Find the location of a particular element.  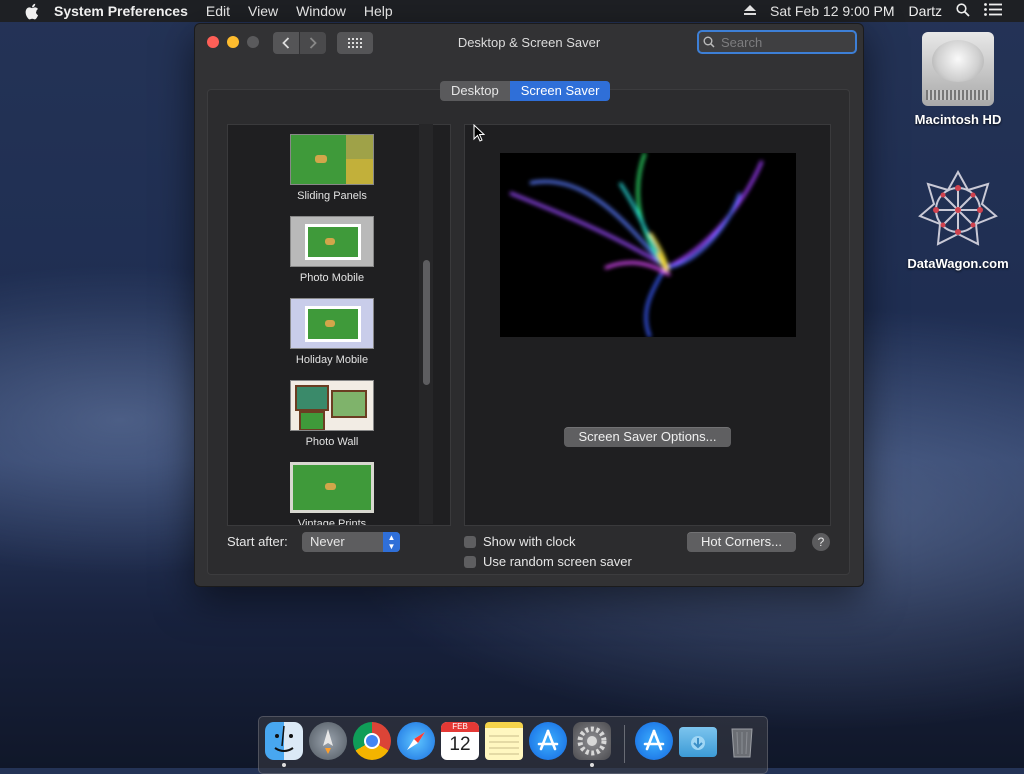

menu-help: Help is located at coordinates (378, 11).